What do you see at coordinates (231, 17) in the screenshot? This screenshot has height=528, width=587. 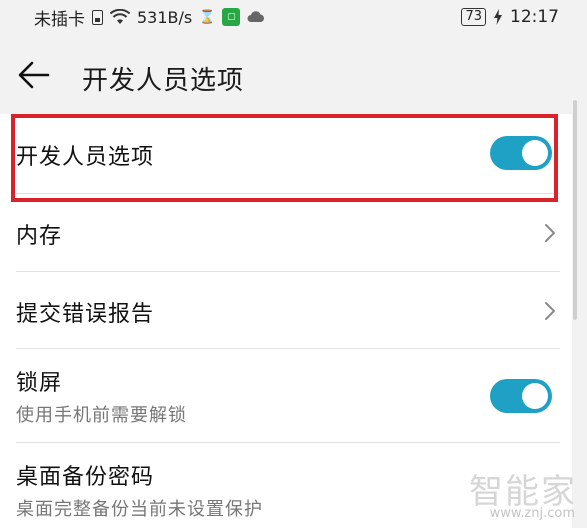 I see `app-badge-icon: ▢` at bounding box center [231, 17].